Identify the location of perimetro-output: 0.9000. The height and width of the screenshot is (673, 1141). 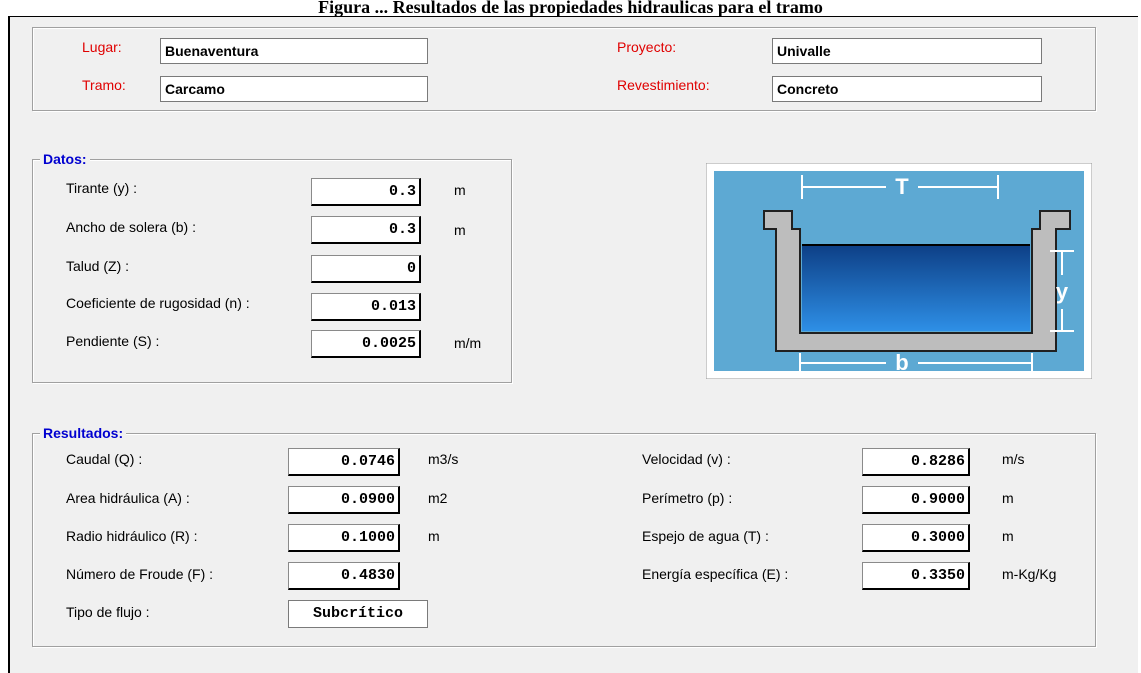
(916, 500).